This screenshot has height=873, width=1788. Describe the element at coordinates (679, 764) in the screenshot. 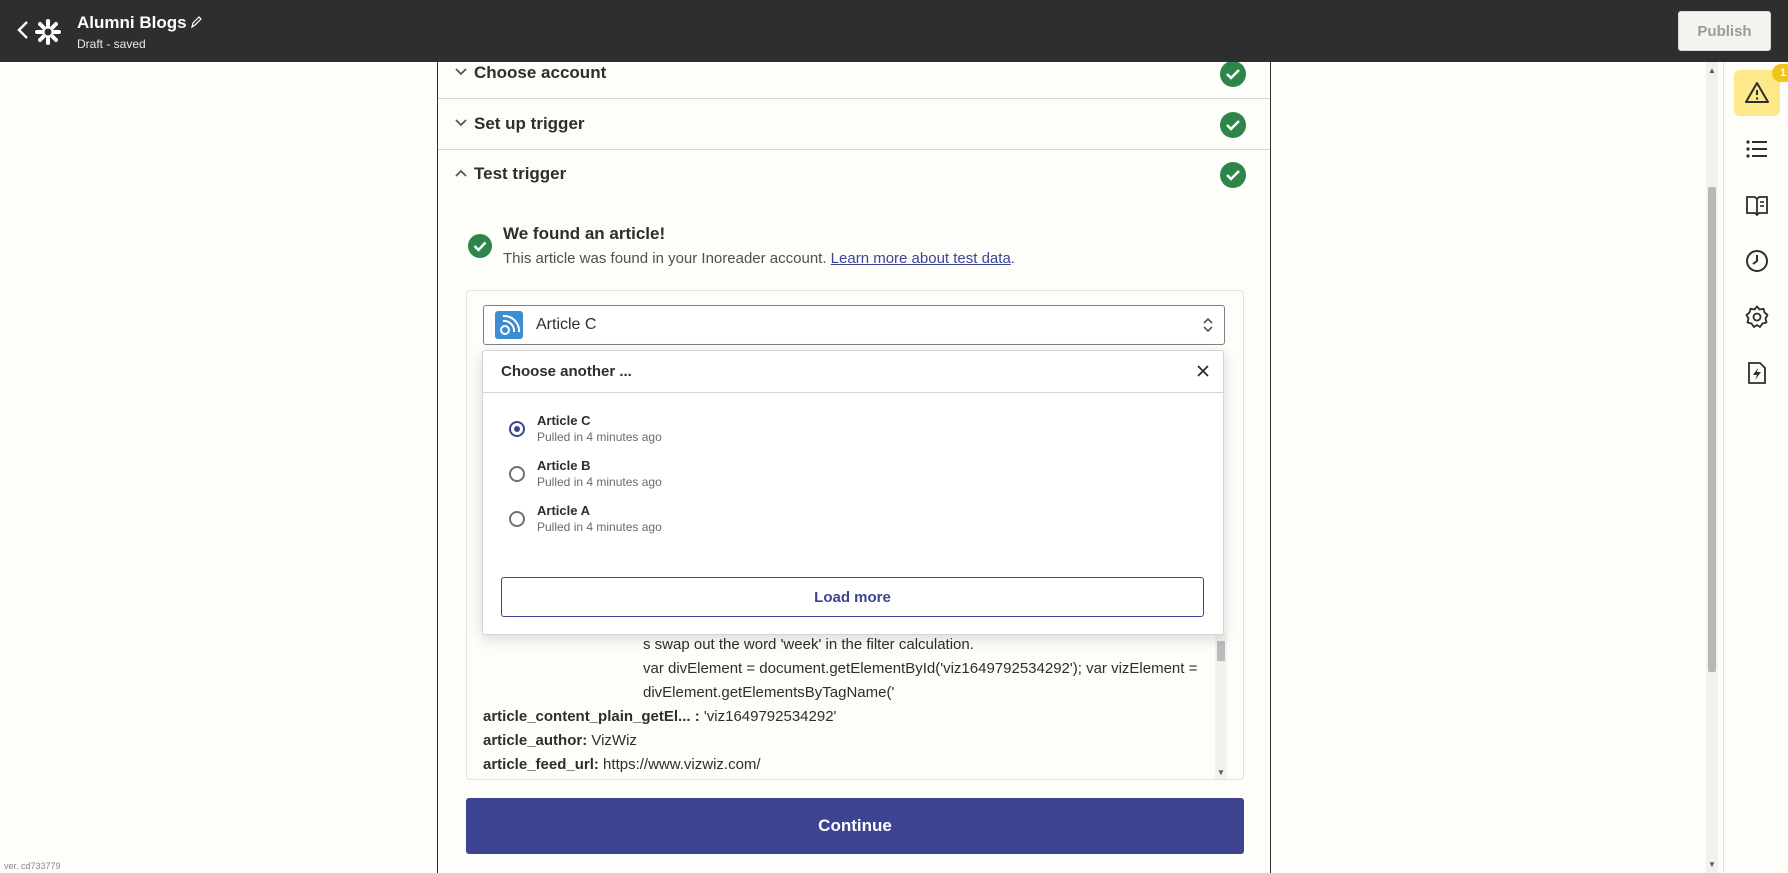

I see `field-value: https://www.vizwiz.com/` at that location.